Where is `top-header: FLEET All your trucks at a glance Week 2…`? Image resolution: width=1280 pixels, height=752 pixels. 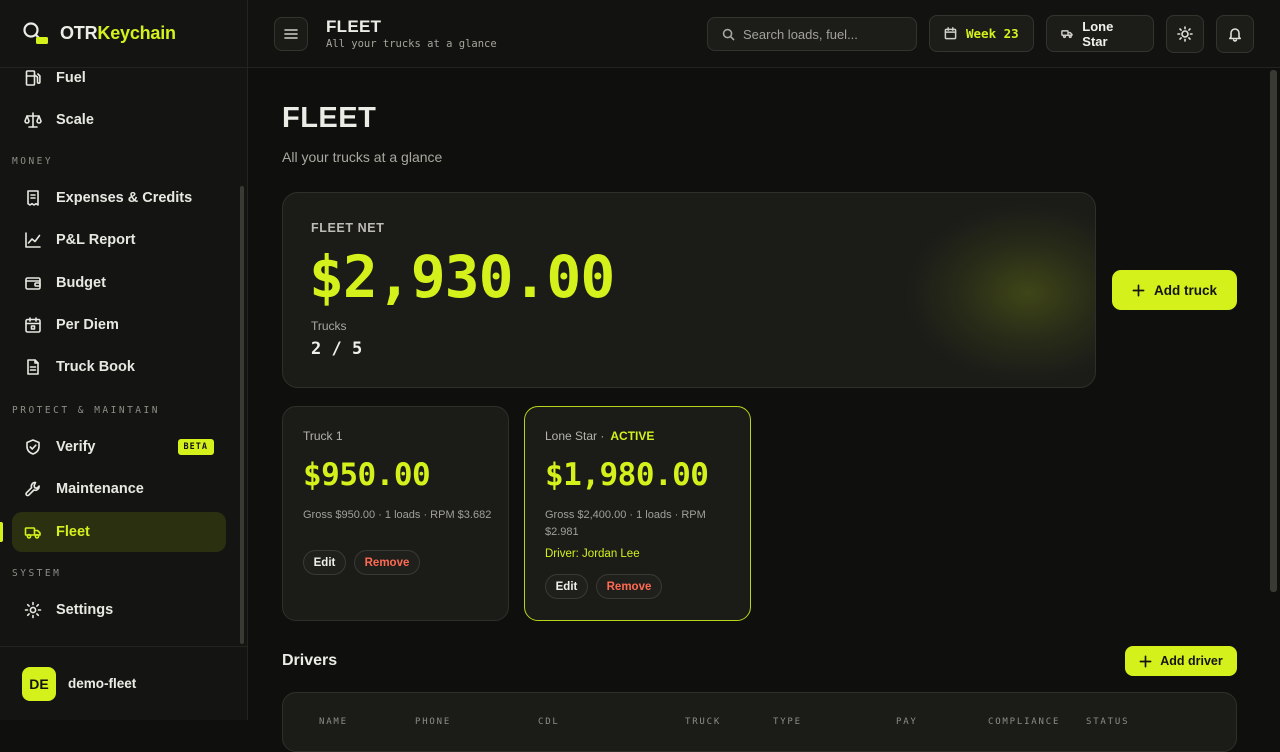 top-header: FLEET All your trucks at a glance Week 2… is located at coordinates (764, 34).